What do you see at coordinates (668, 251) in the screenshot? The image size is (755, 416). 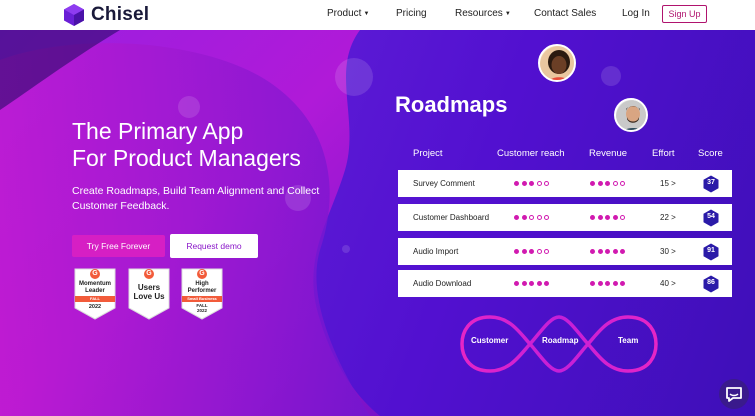 I see `effort-value: 30 >` at bounding box center [668, 251].